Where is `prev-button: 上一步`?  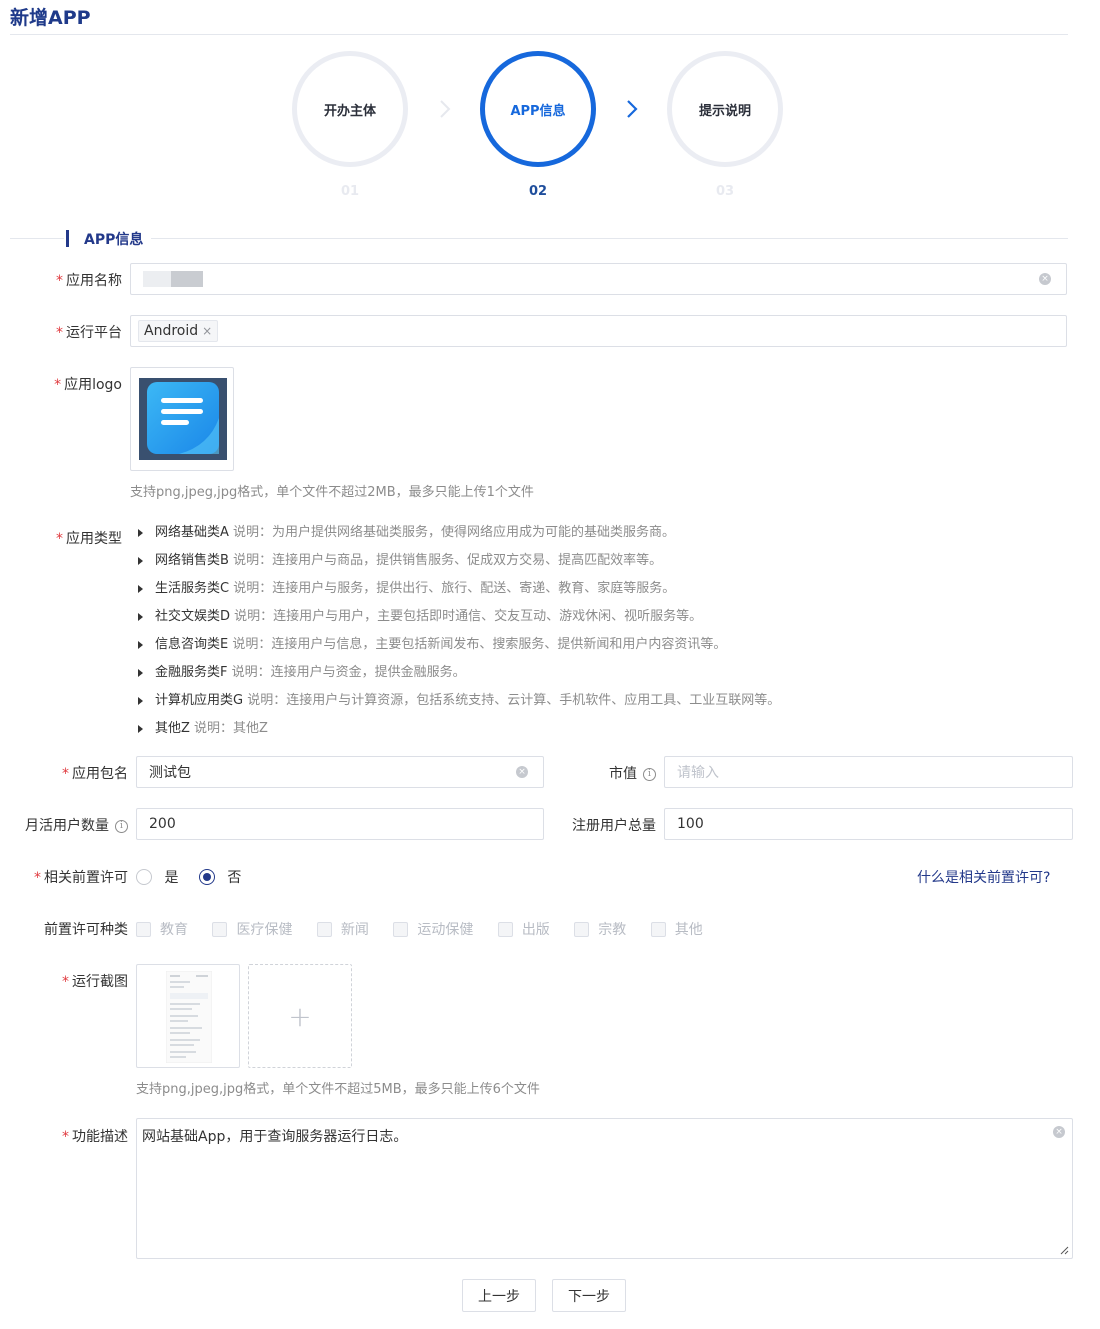 prev-button: 上一步 is located at coordinates (499, 1295).